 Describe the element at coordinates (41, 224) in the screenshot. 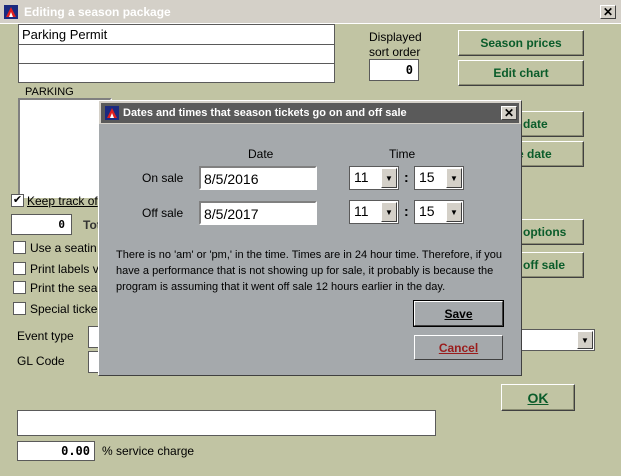

I see `total-field: 0` at that location.